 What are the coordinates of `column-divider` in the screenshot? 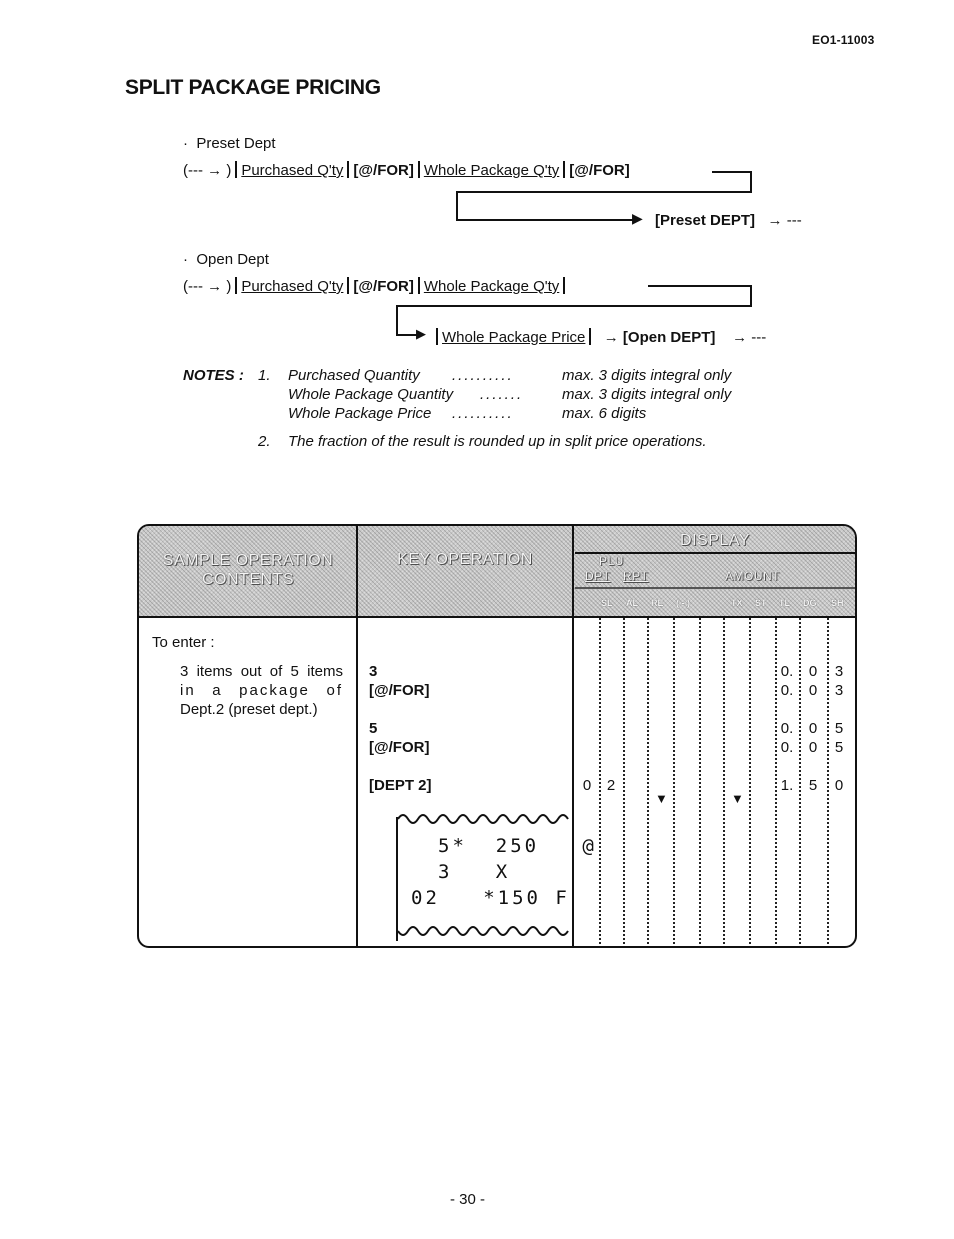 It's located at (357, 736).